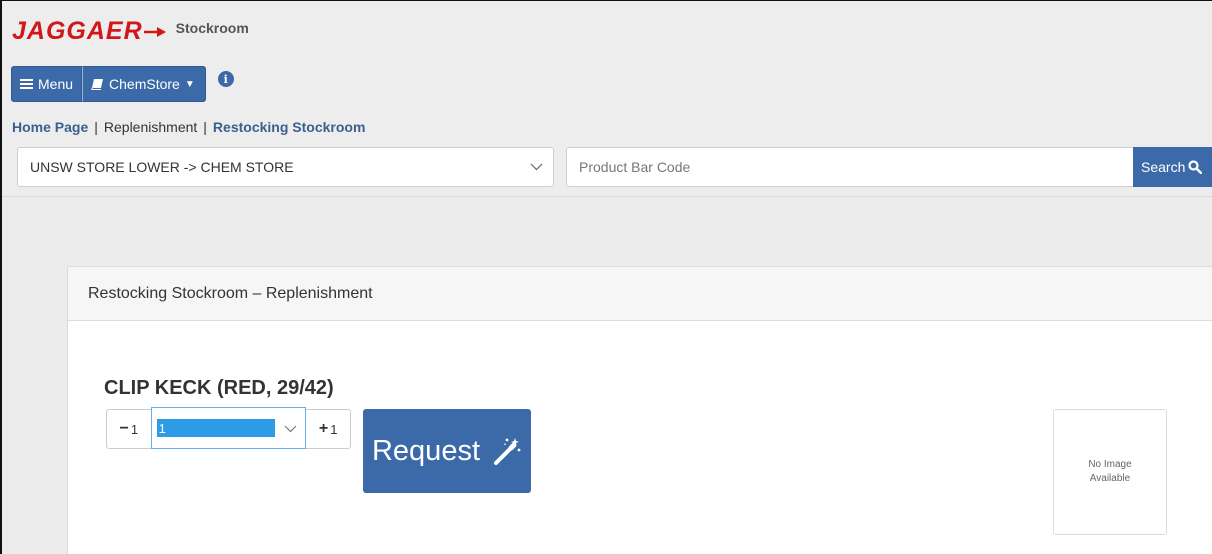 The image size is (1212, 554). What do you see at coordinates (323, 428) in the screenshot?
I see `plus-icon: +` at bounding box center [323, 428].